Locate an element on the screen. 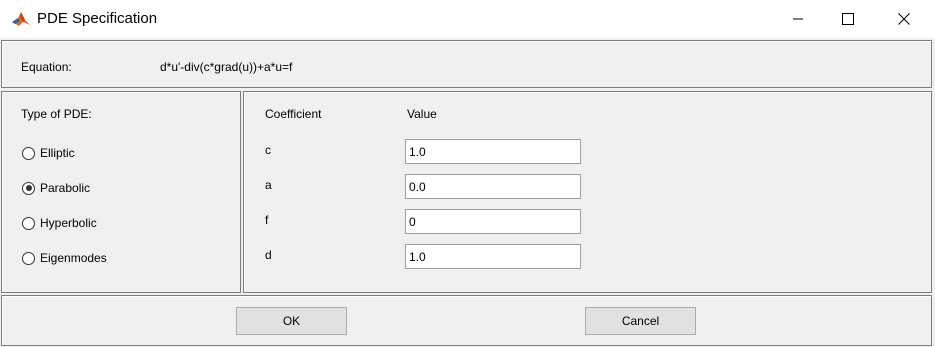 The image size is (935, 347). maximize-icon is located at coordinates (848, 19).